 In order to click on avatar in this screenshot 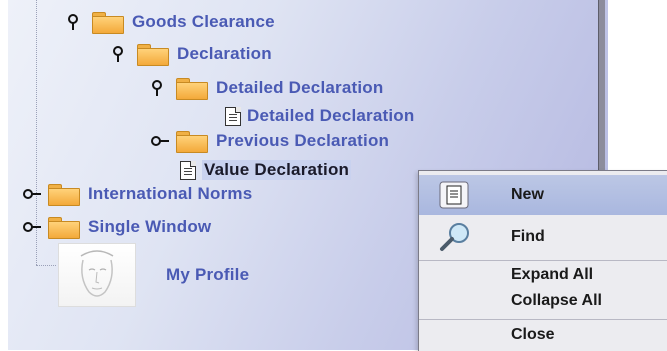, I will do `click(97, 275)`.